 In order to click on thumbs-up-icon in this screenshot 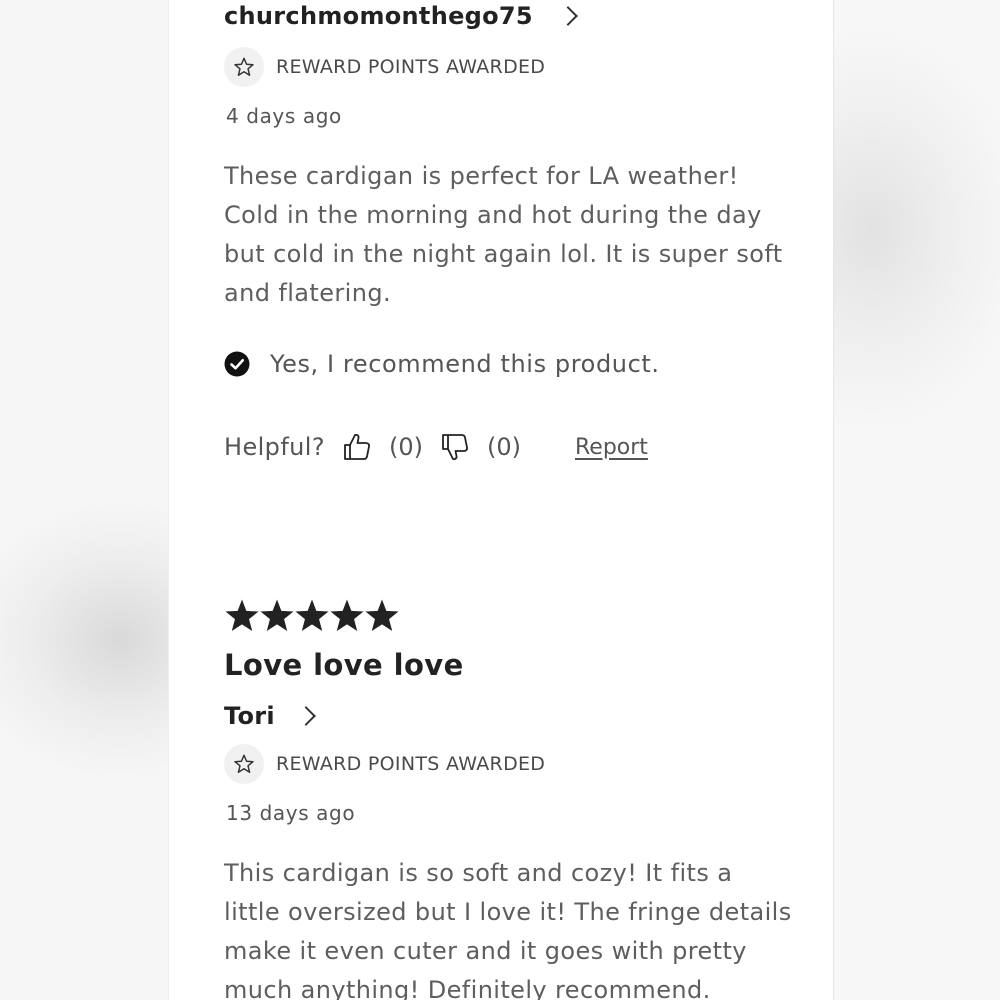, I will do `click(357, 446)`.